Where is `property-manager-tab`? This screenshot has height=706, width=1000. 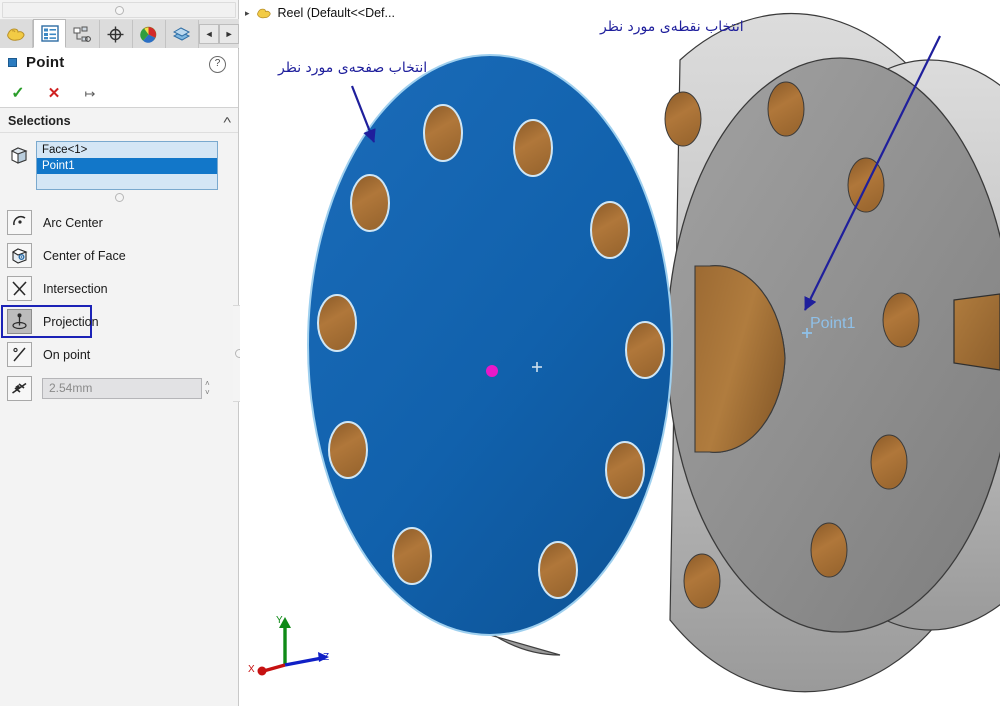 property-manager-tab is located at coordinates (50, 33).